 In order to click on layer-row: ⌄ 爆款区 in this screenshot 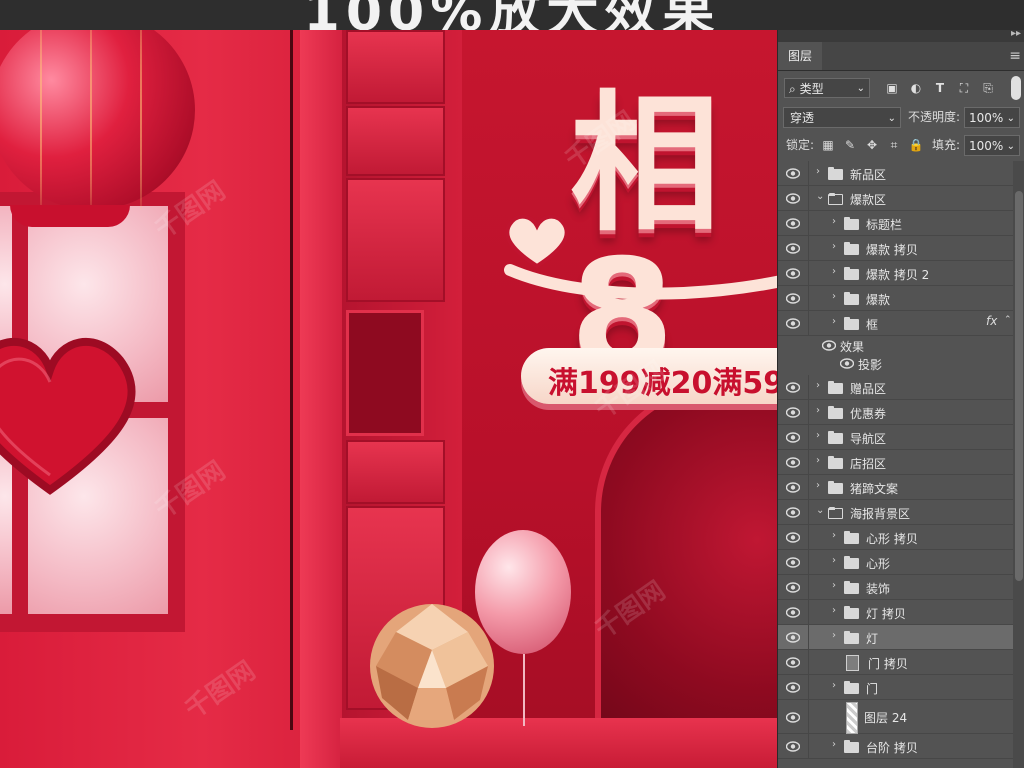, I will do `click(895, 198)`.